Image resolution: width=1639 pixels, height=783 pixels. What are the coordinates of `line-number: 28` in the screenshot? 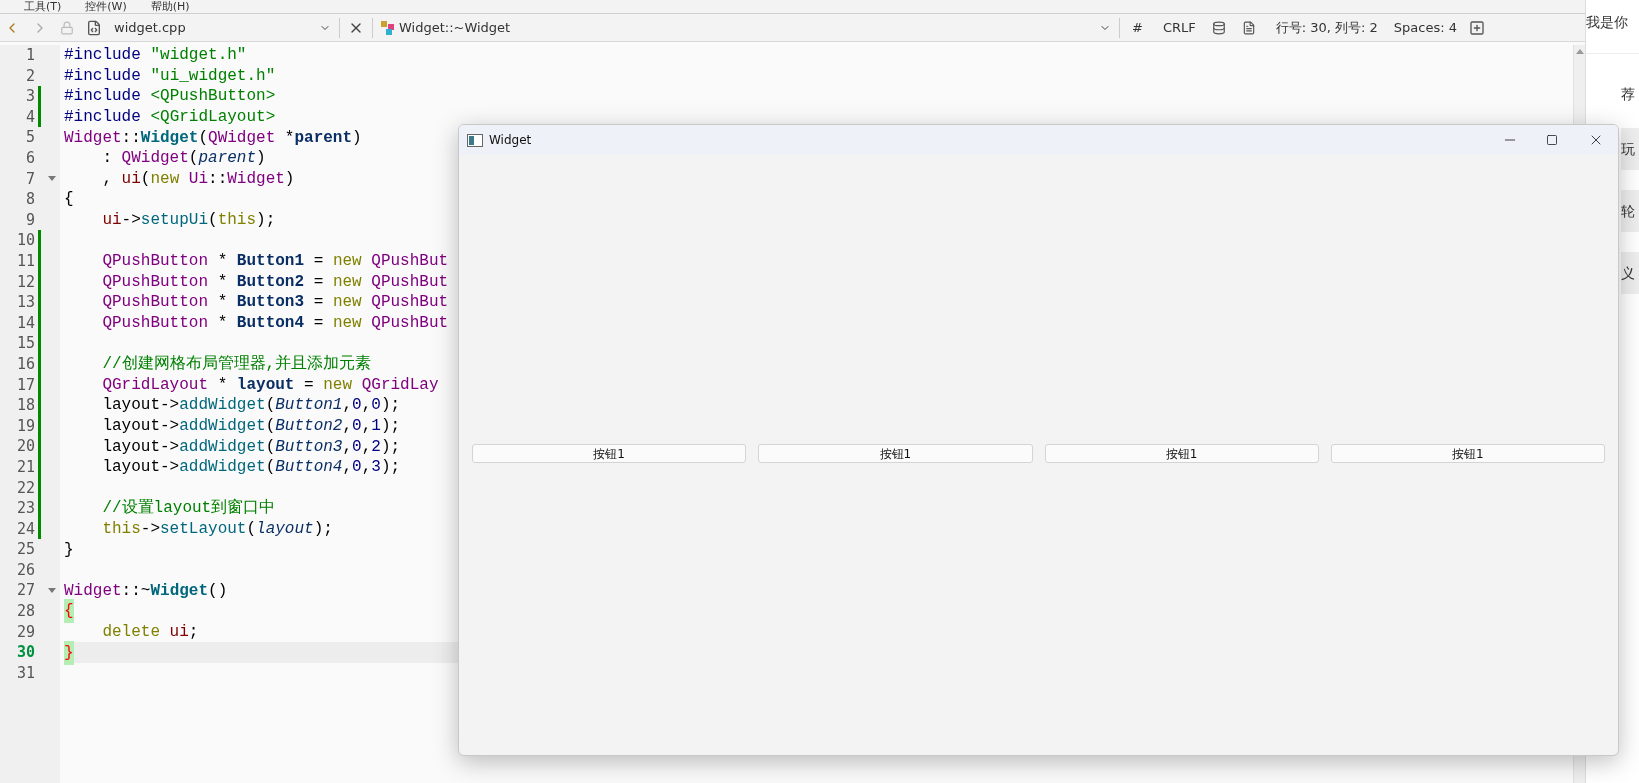 It's located at (25, 612).